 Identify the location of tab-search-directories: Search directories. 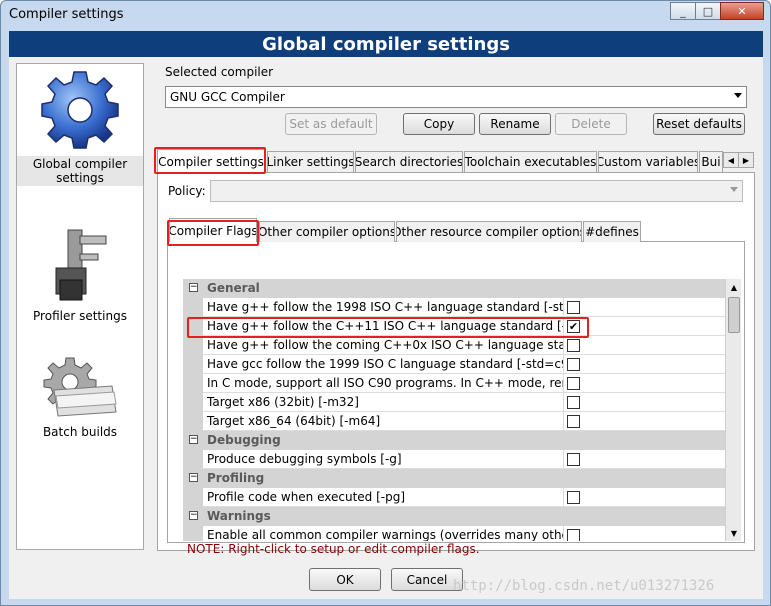
(409, 161).